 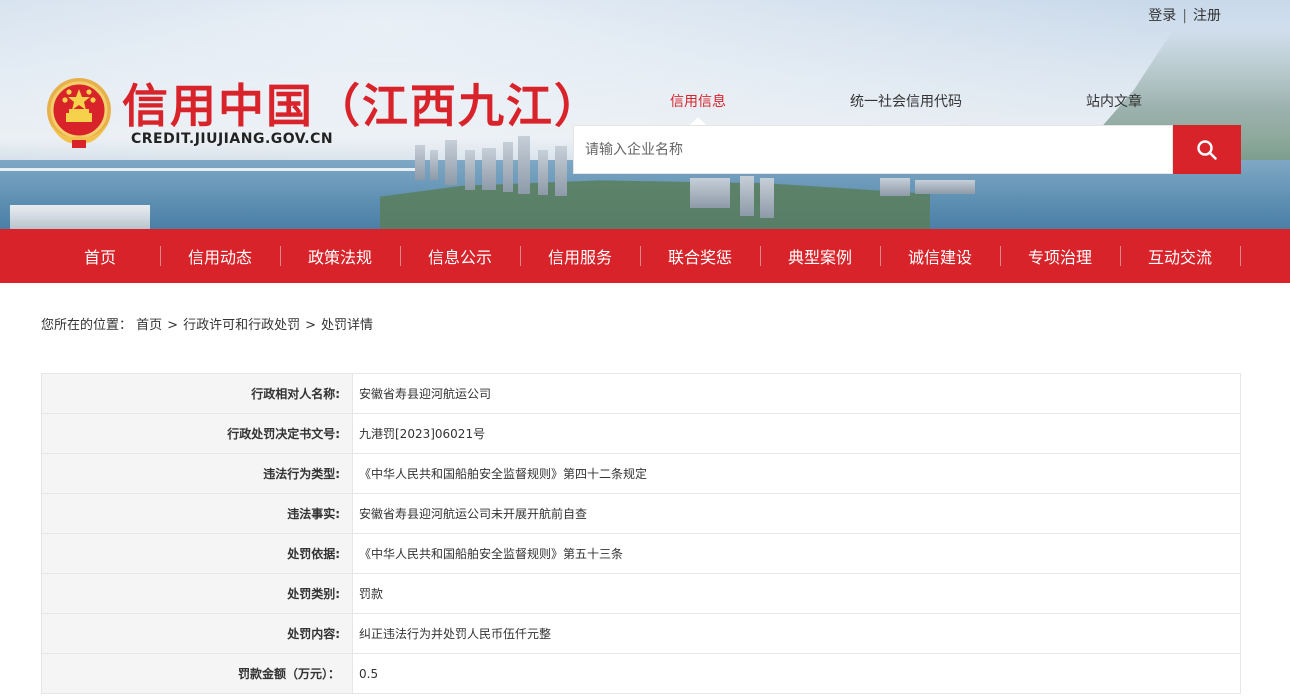 I want to click on nav-item-integrity-building: 诚信建设, so click(x=940, y=256).